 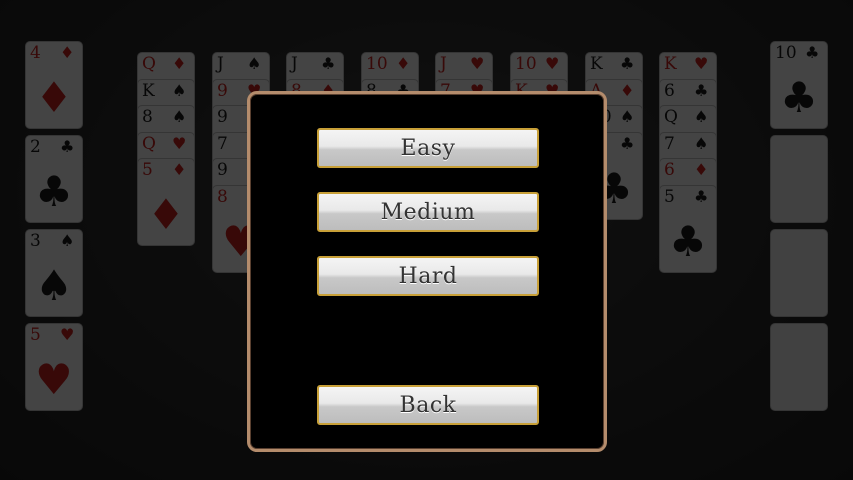 I want to click on medium-button: Medium, so click(x=428, y=212).